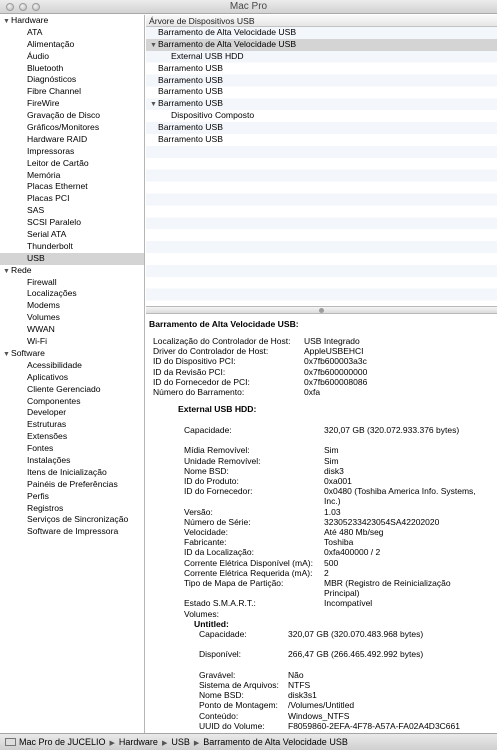  What do you see at coordinates (211, 623) in the screenshot?
I see `volume-title: Untitled:` at bounding box center [211, 623].